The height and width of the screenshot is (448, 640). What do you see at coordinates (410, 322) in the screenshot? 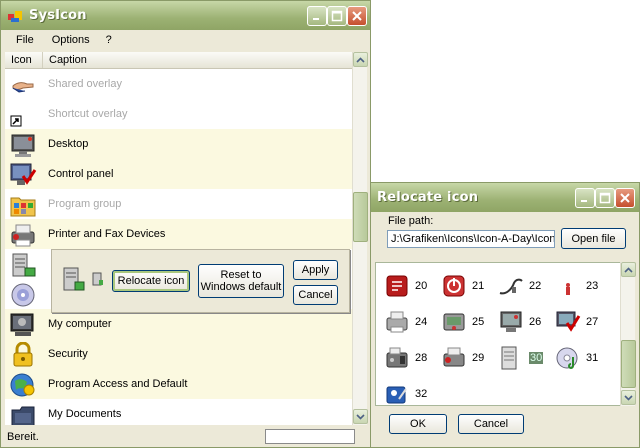
I see `grid-icon-cell: 24` at bounding box center [410, 322].